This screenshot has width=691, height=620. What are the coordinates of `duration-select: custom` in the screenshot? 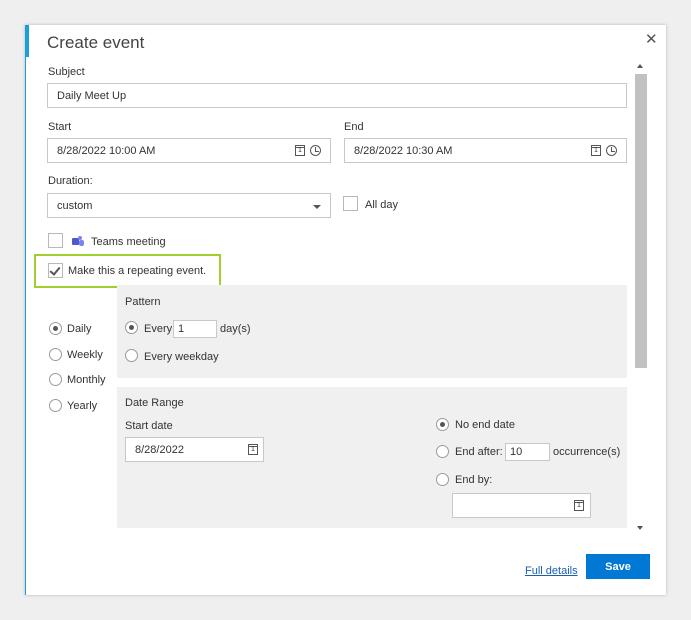 It's located at (189, 205).